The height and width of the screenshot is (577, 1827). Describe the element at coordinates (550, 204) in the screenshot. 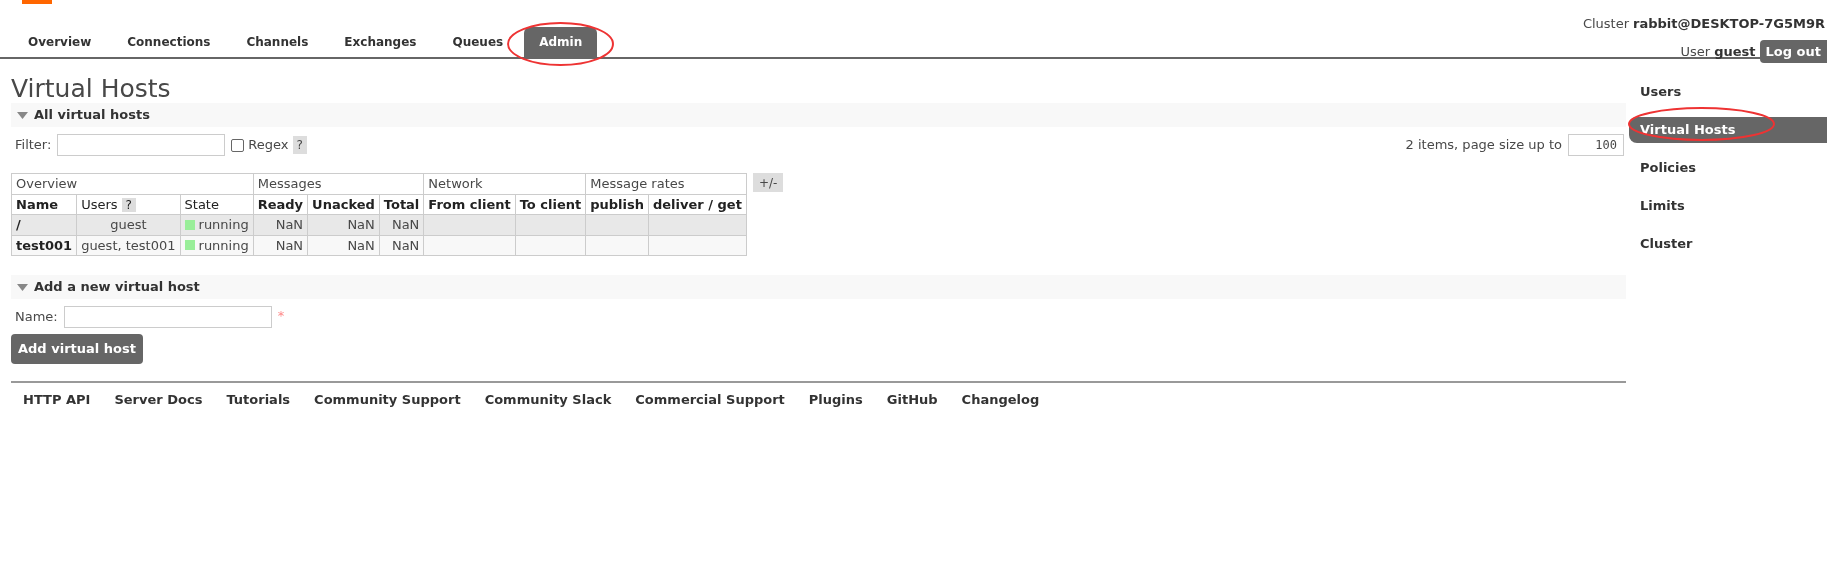

I see `column-header: To client` at that location.